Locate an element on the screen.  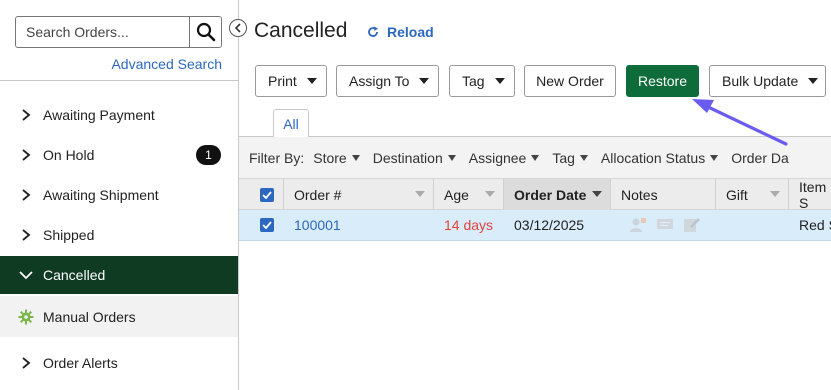
grid-header: Order # Age Order Date Notes Gift Item S is located at coordinates (535, 194).